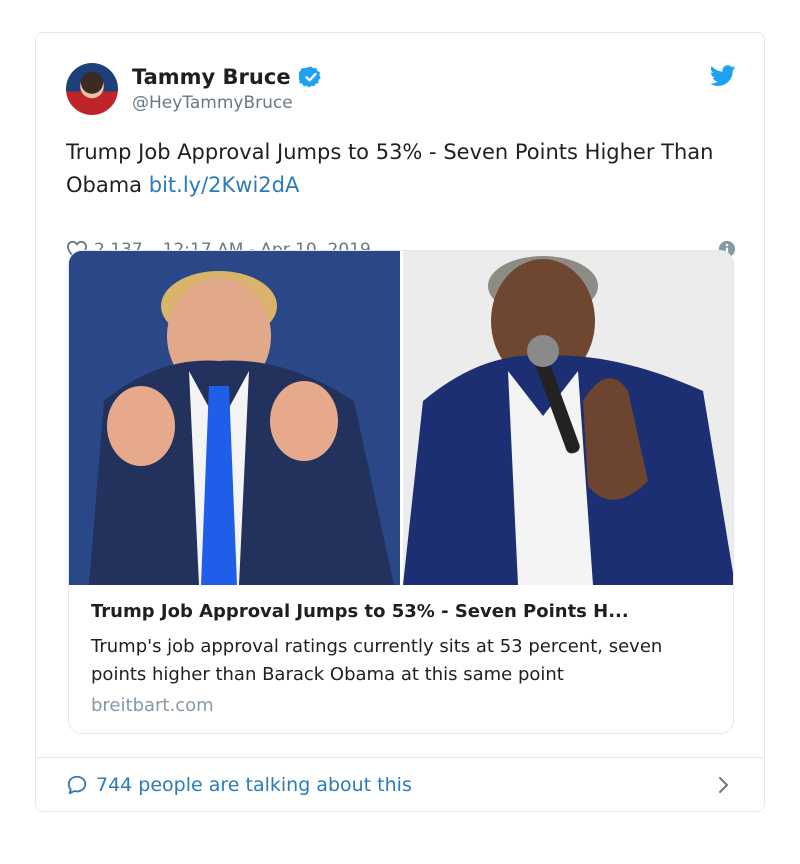 Image resolution: width=800 pixels, height=864 pixels. Describe the element at coordinates (723, 785) in the screenshot. I see `chevron-right-icon` at that location.